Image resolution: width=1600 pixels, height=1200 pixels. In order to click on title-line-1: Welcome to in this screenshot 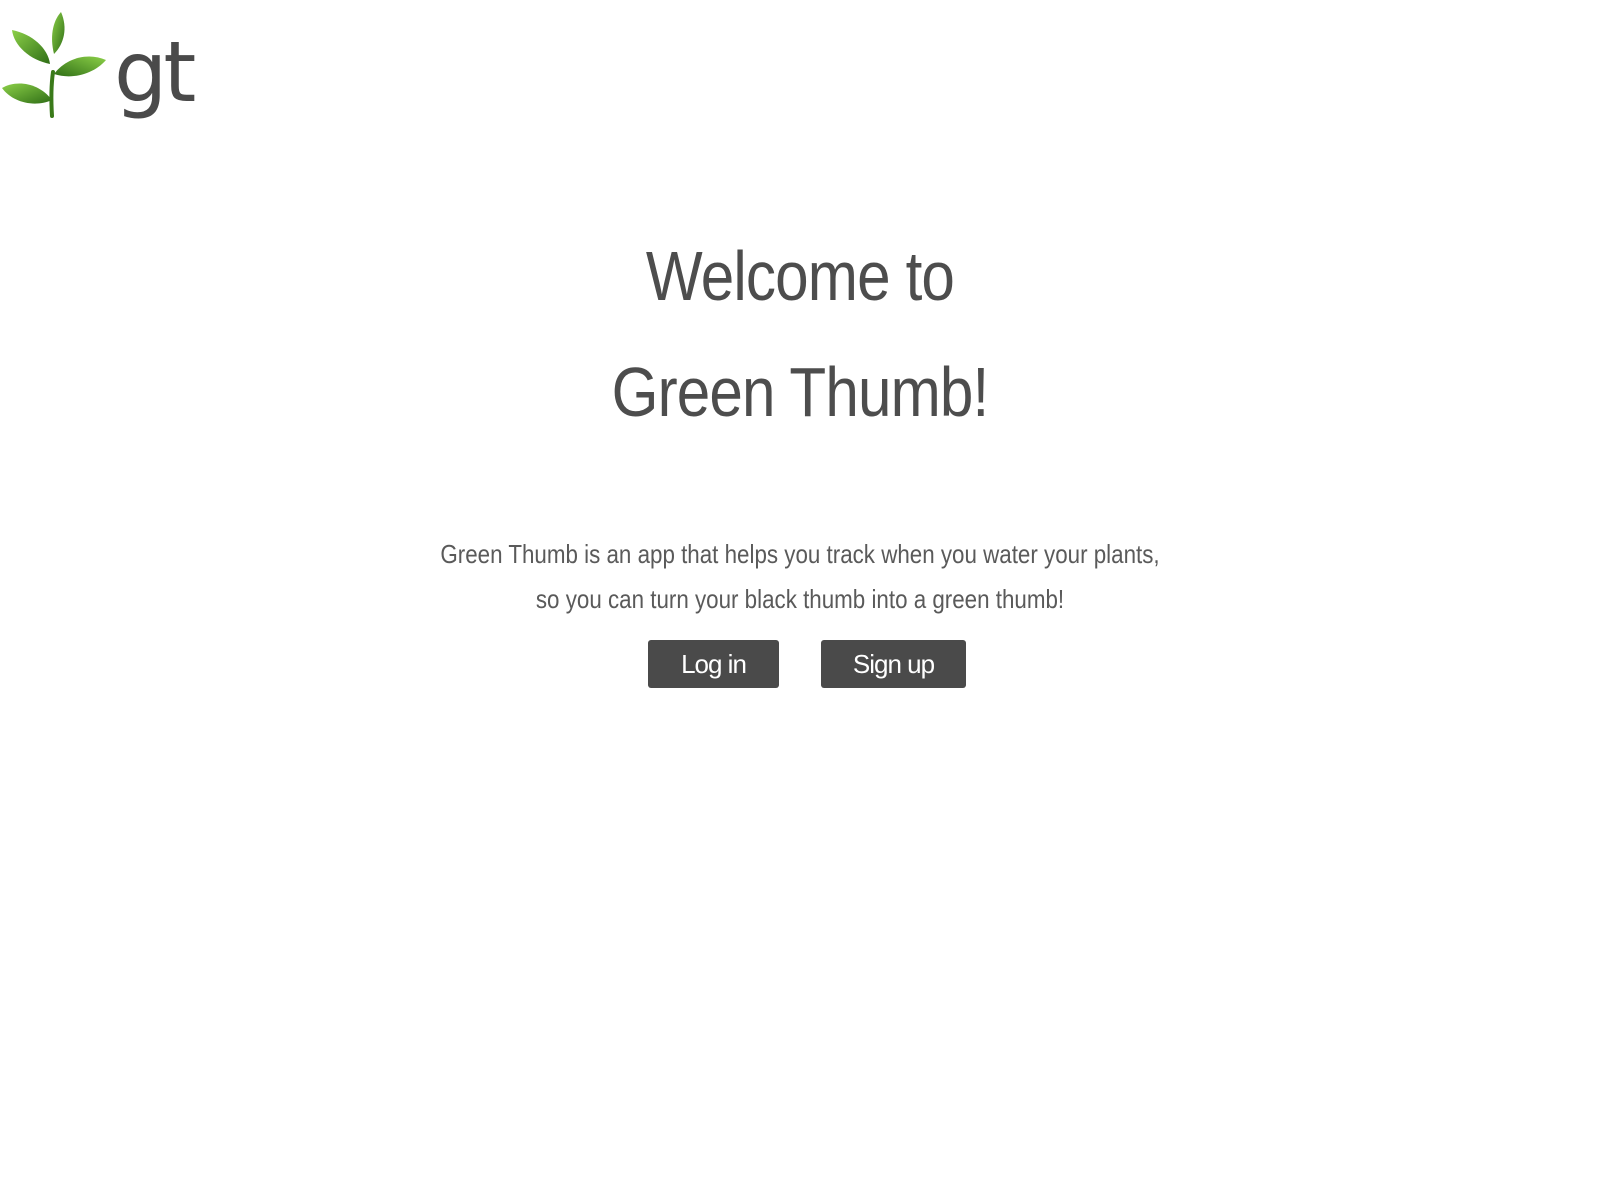, I will do `click(800, 276)`.